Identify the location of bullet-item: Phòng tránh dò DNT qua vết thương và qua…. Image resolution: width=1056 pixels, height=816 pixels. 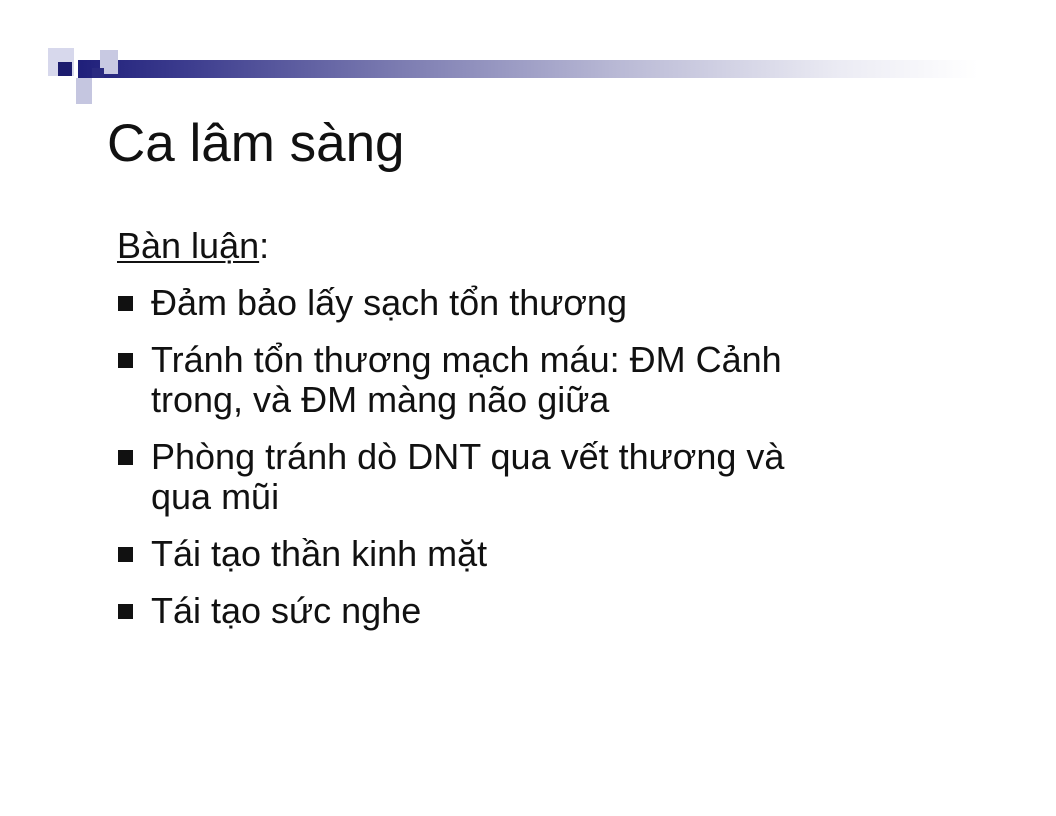
(527, 477).